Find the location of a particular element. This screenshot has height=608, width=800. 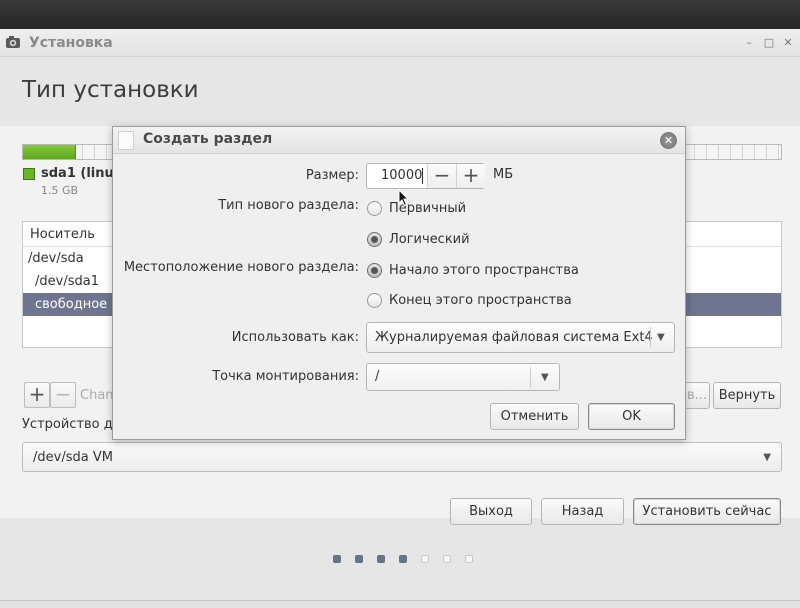

mouse-cursor-icon is located at coordinates (404, 198).